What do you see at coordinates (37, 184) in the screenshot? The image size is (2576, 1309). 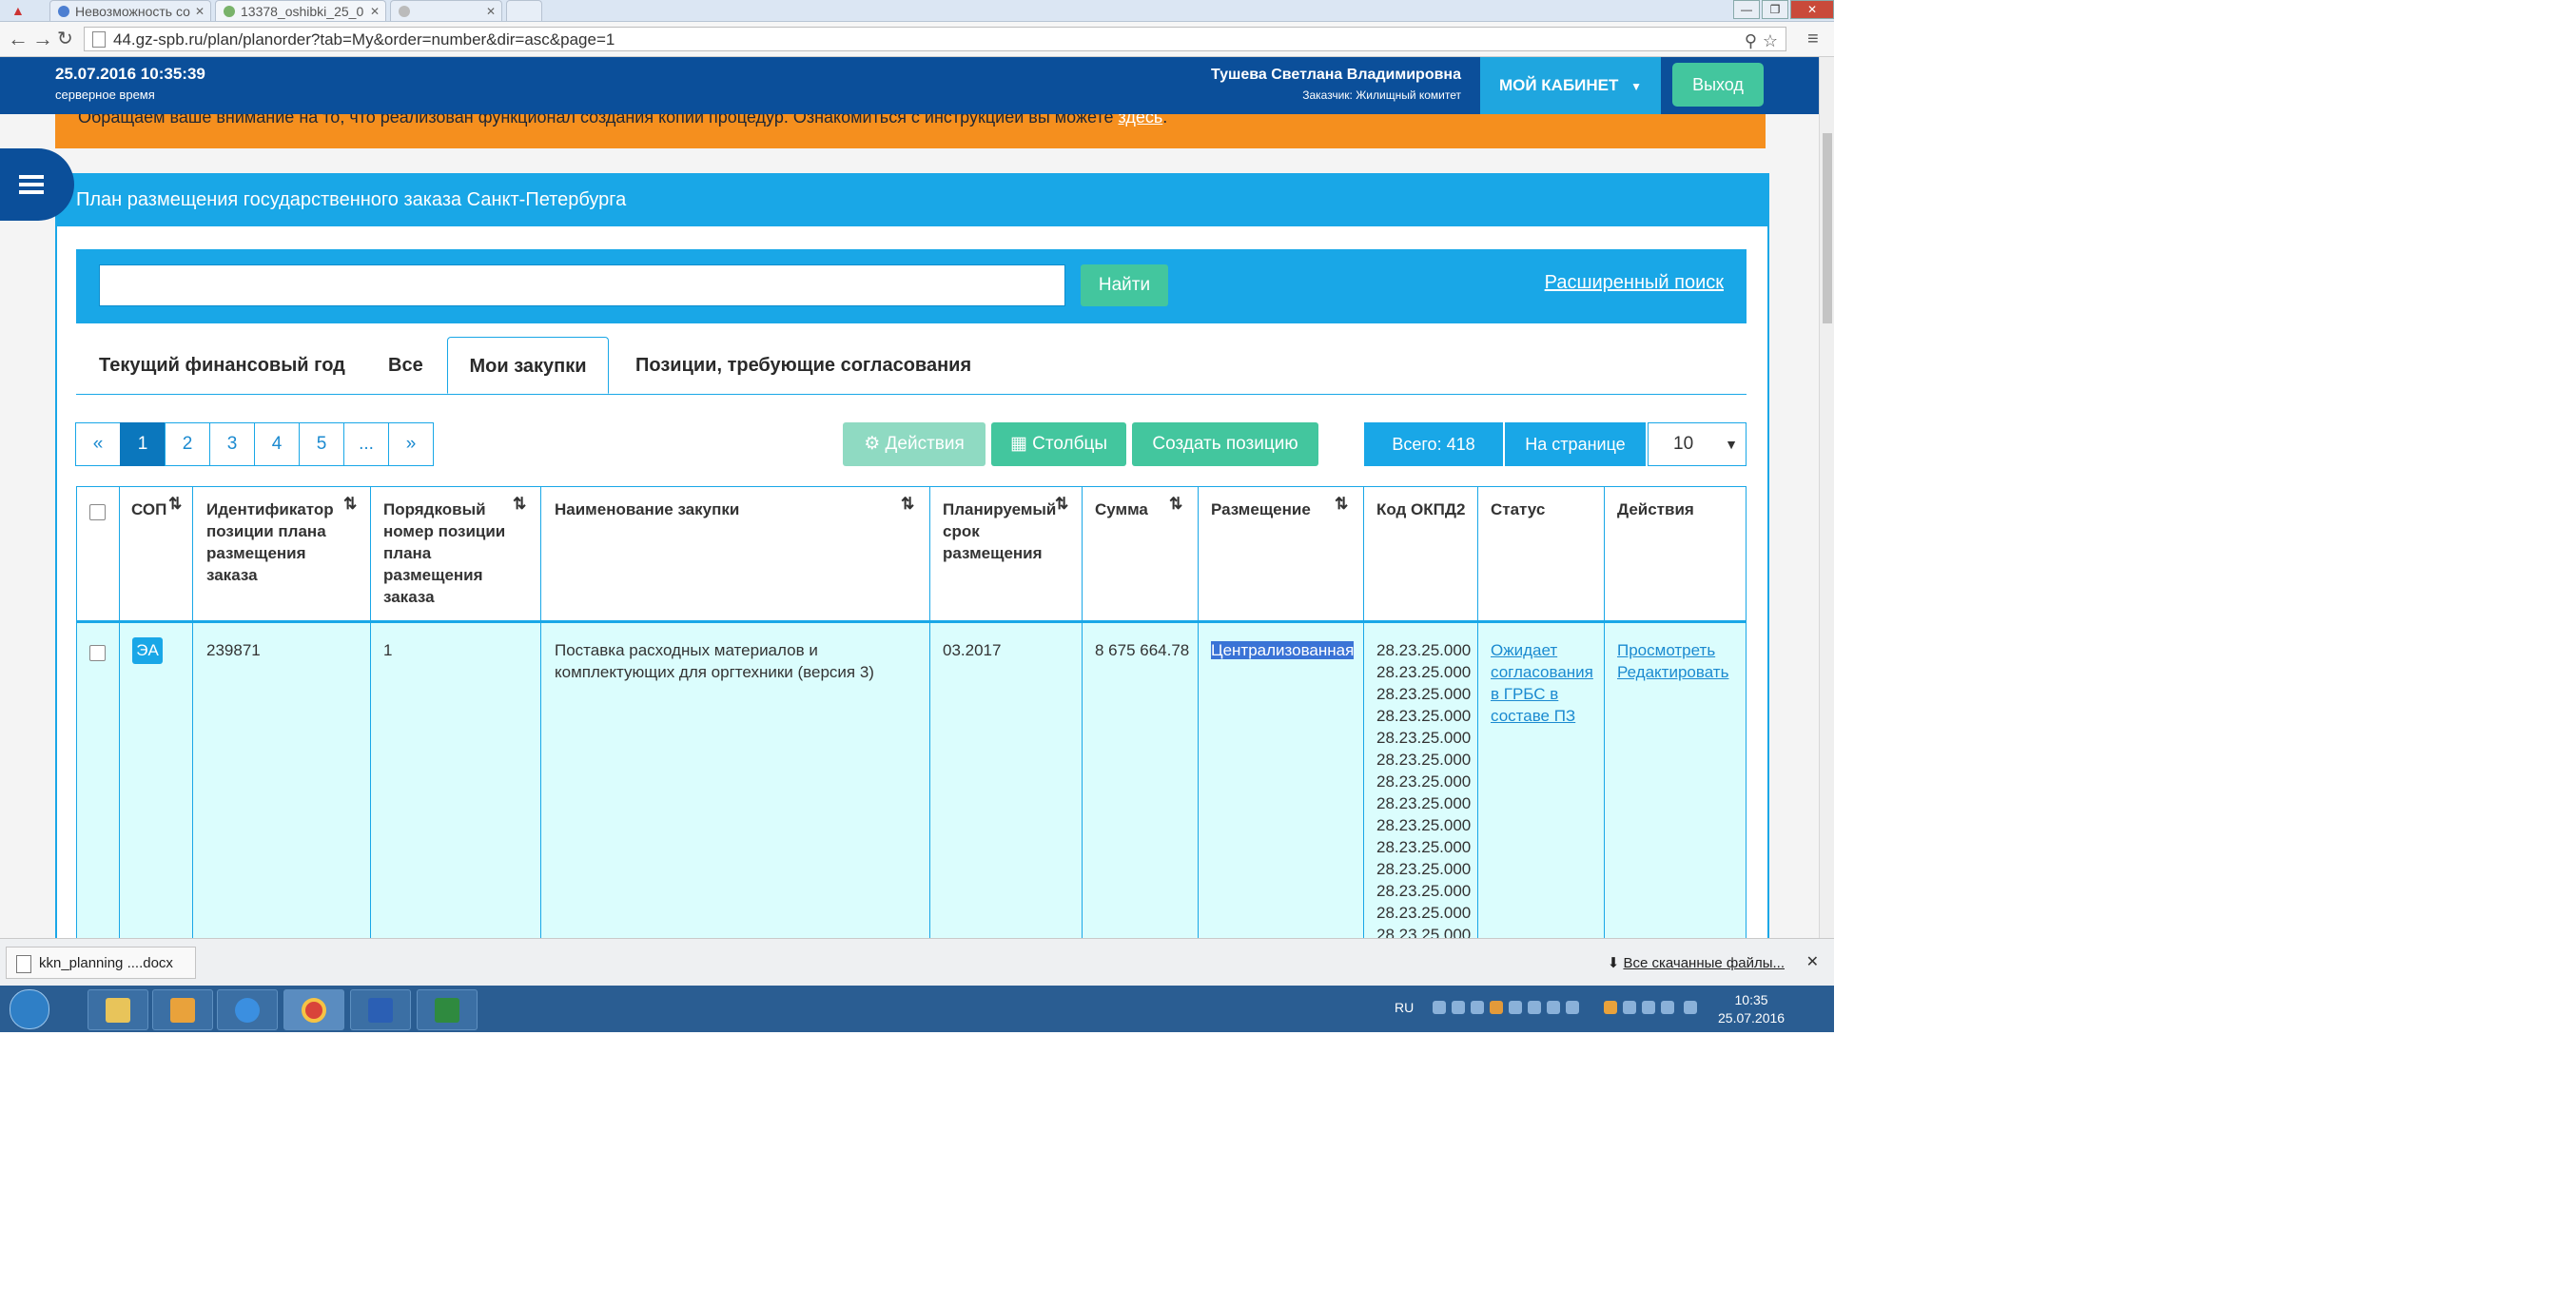 I see `sidebar-menu-button` at bounding box center [37, 184].